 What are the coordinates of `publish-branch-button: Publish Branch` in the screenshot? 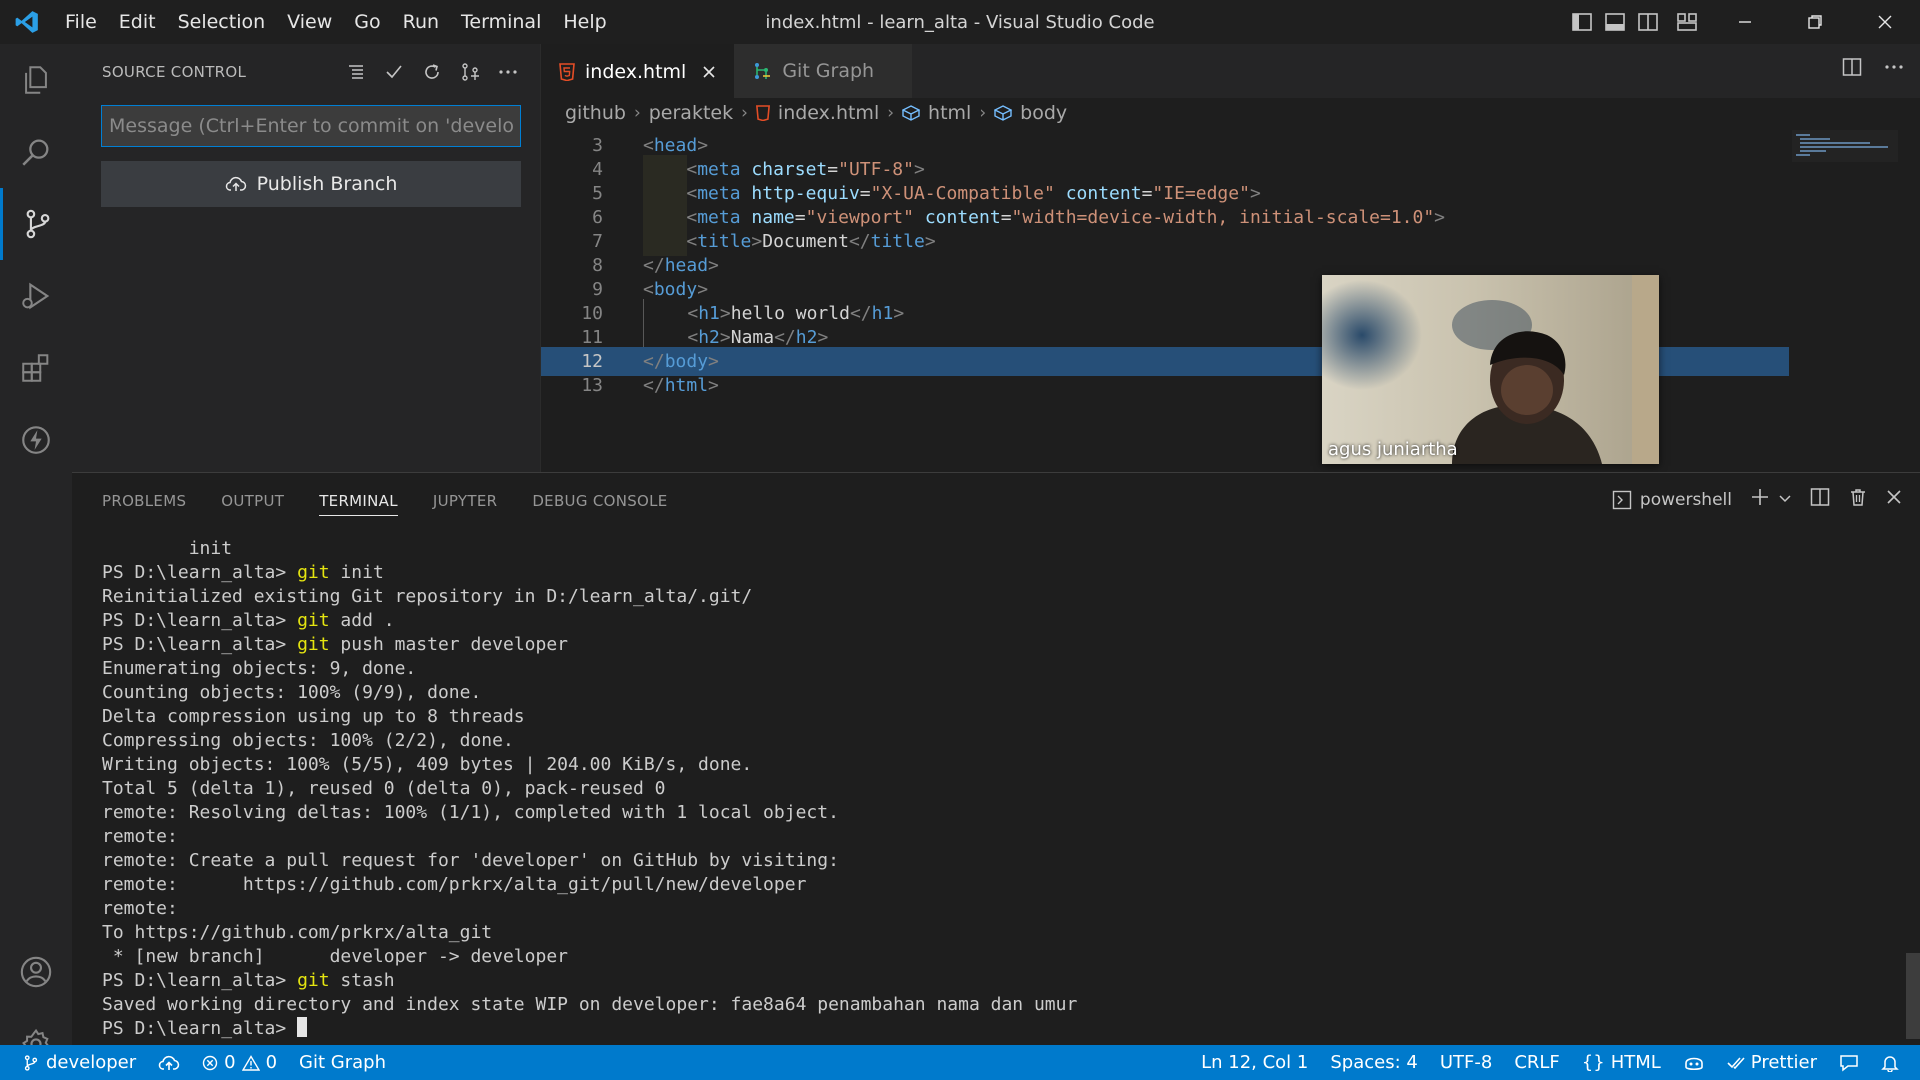 It's located at (311, 184).